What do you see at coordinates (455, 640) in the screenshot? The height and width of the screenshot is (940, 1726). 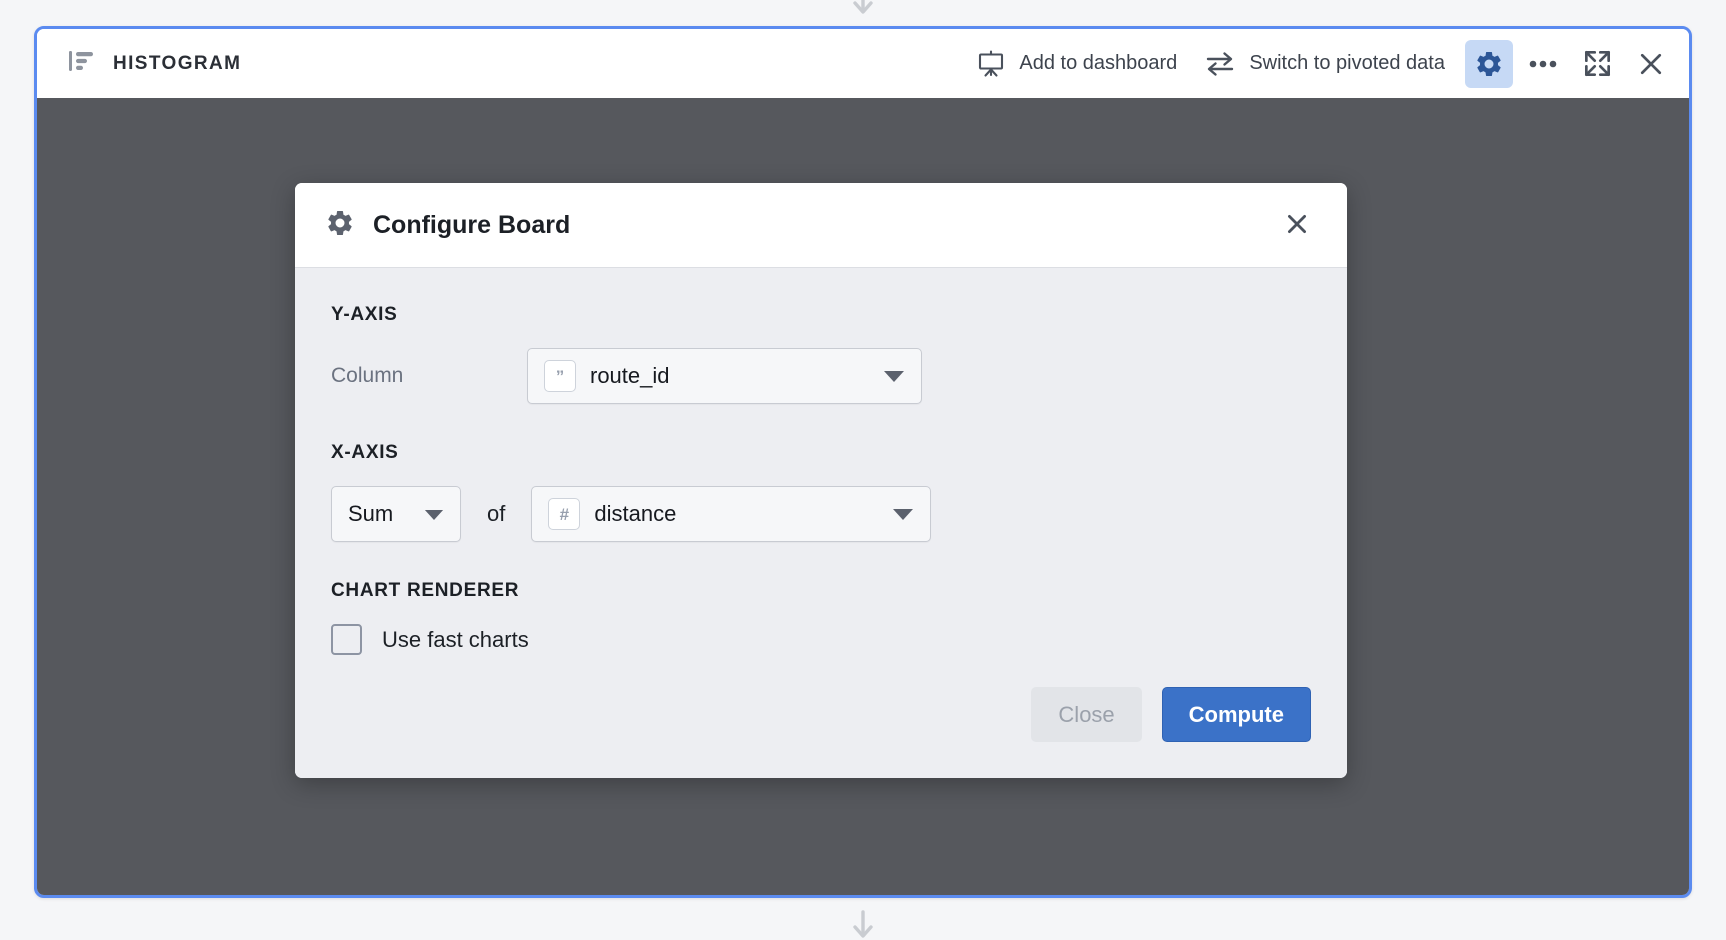 I see `use-fast-charts-label: Use fast charts` at bounding box center [455, 640].